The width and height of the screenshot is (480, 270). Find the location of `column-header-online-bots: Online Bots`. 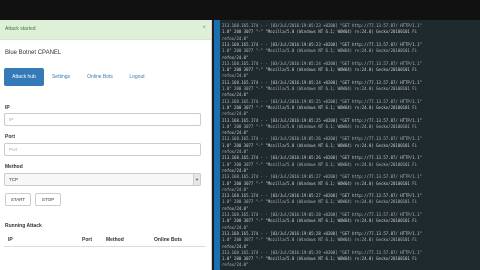

column-header-online-bots: Online Bots is located at coordinates (168, 240).